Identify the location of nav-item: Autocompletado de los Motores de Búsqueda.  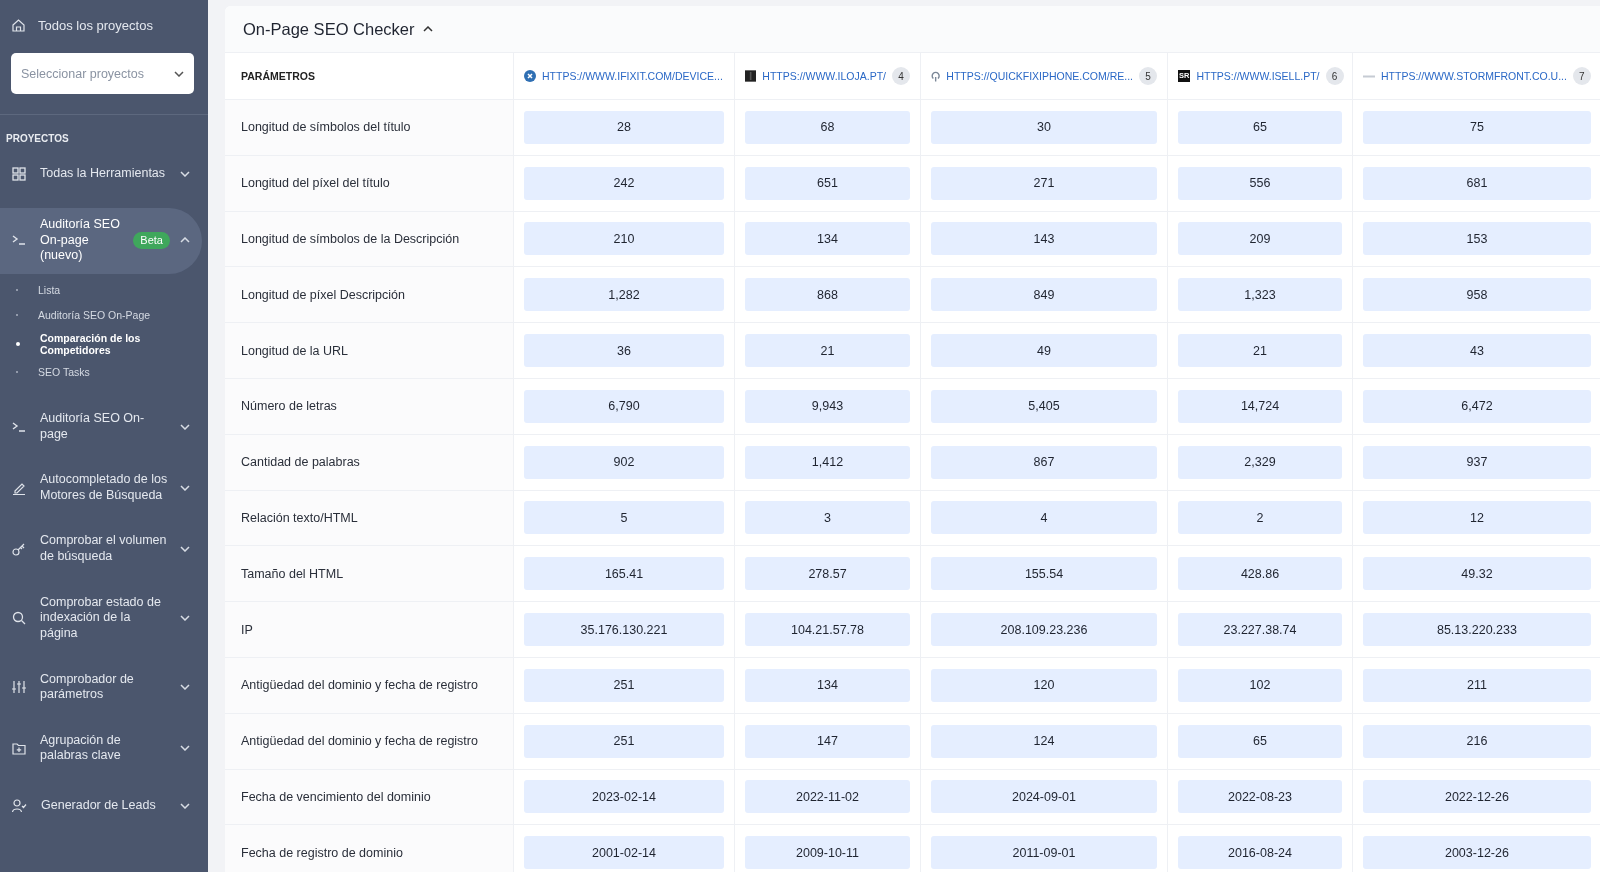
(101, 488).